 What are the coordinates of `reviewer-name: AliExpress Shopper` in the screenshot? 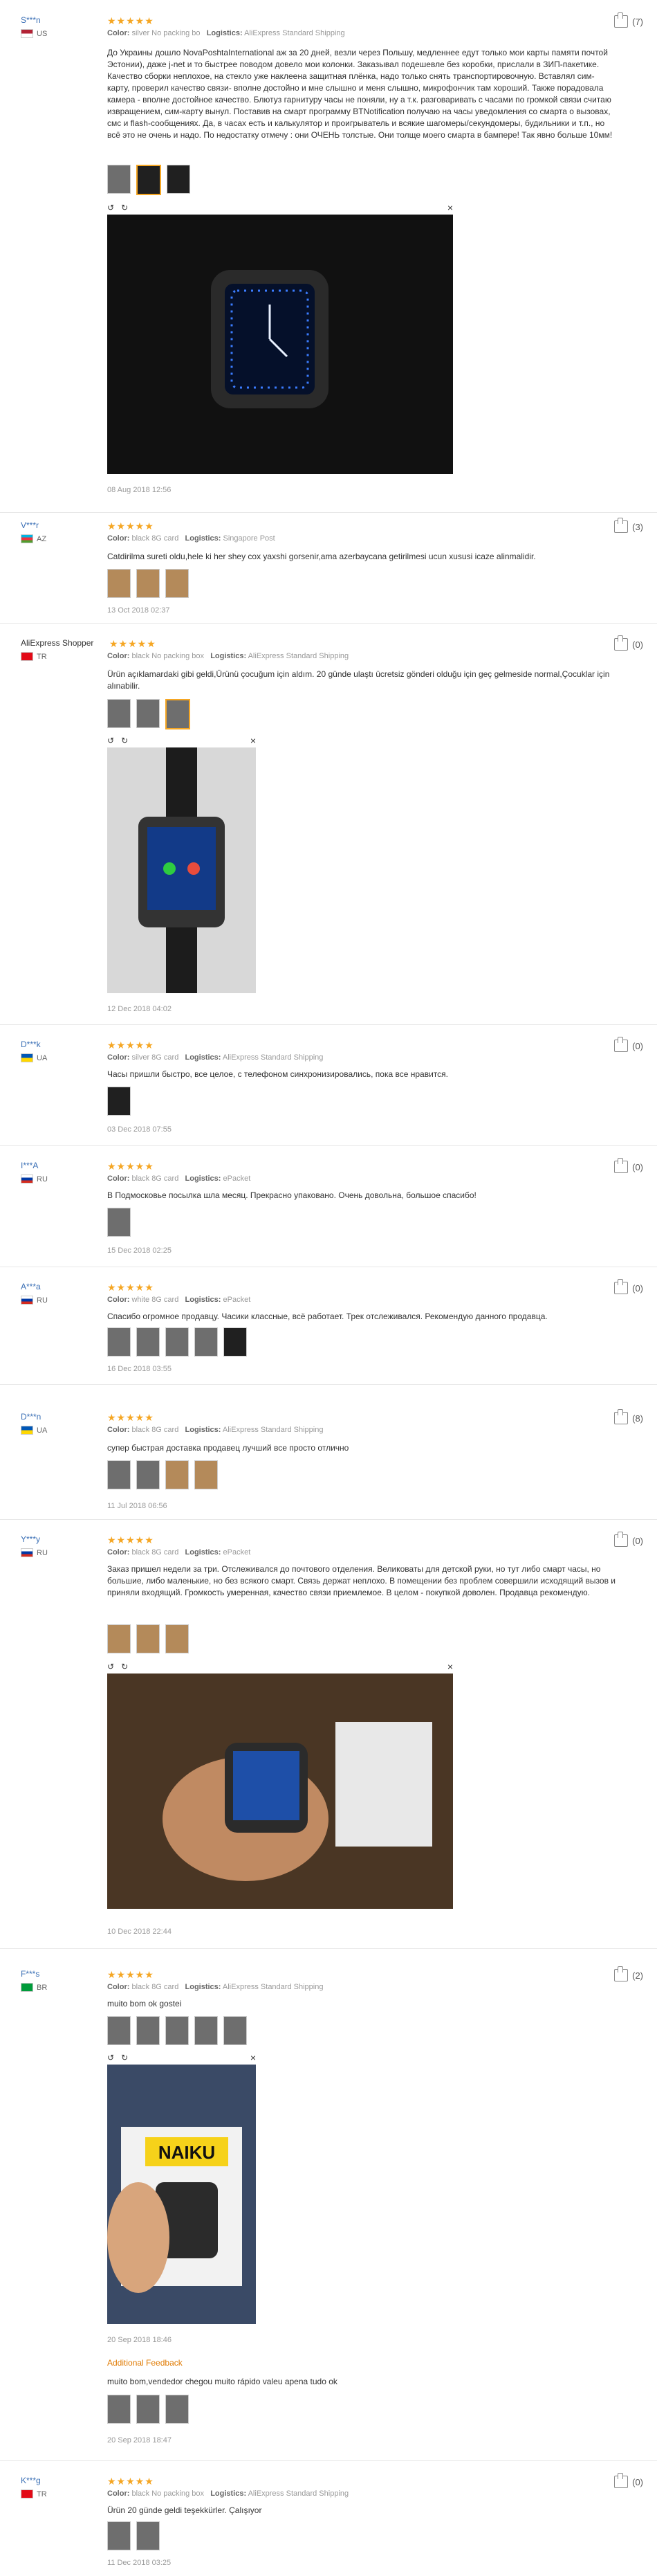 It's located at (66, 643).